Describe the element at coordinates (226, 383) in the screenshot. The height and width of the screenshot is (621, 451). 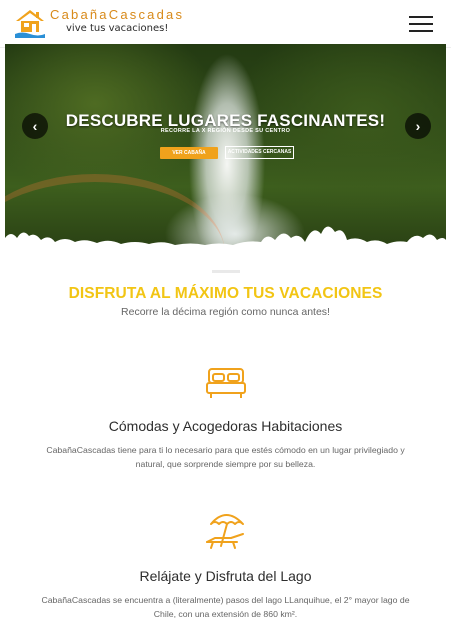
I see `bed-icon` at that location.